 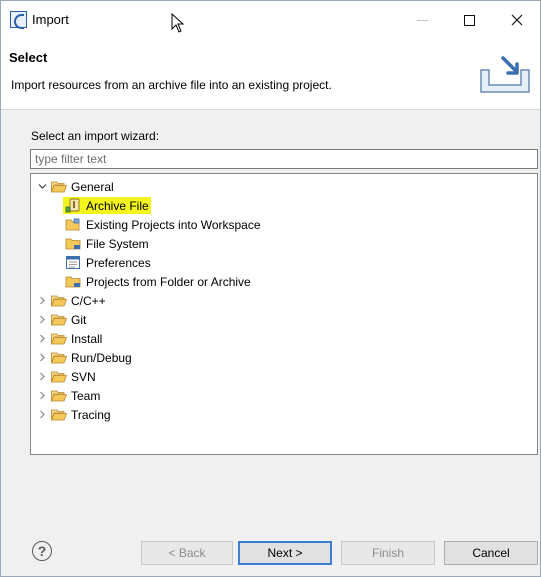 What do you see at coordinates (92, 186) in the screenshot?
I see `tree-item-label: General` at bounding box center [92, 186].